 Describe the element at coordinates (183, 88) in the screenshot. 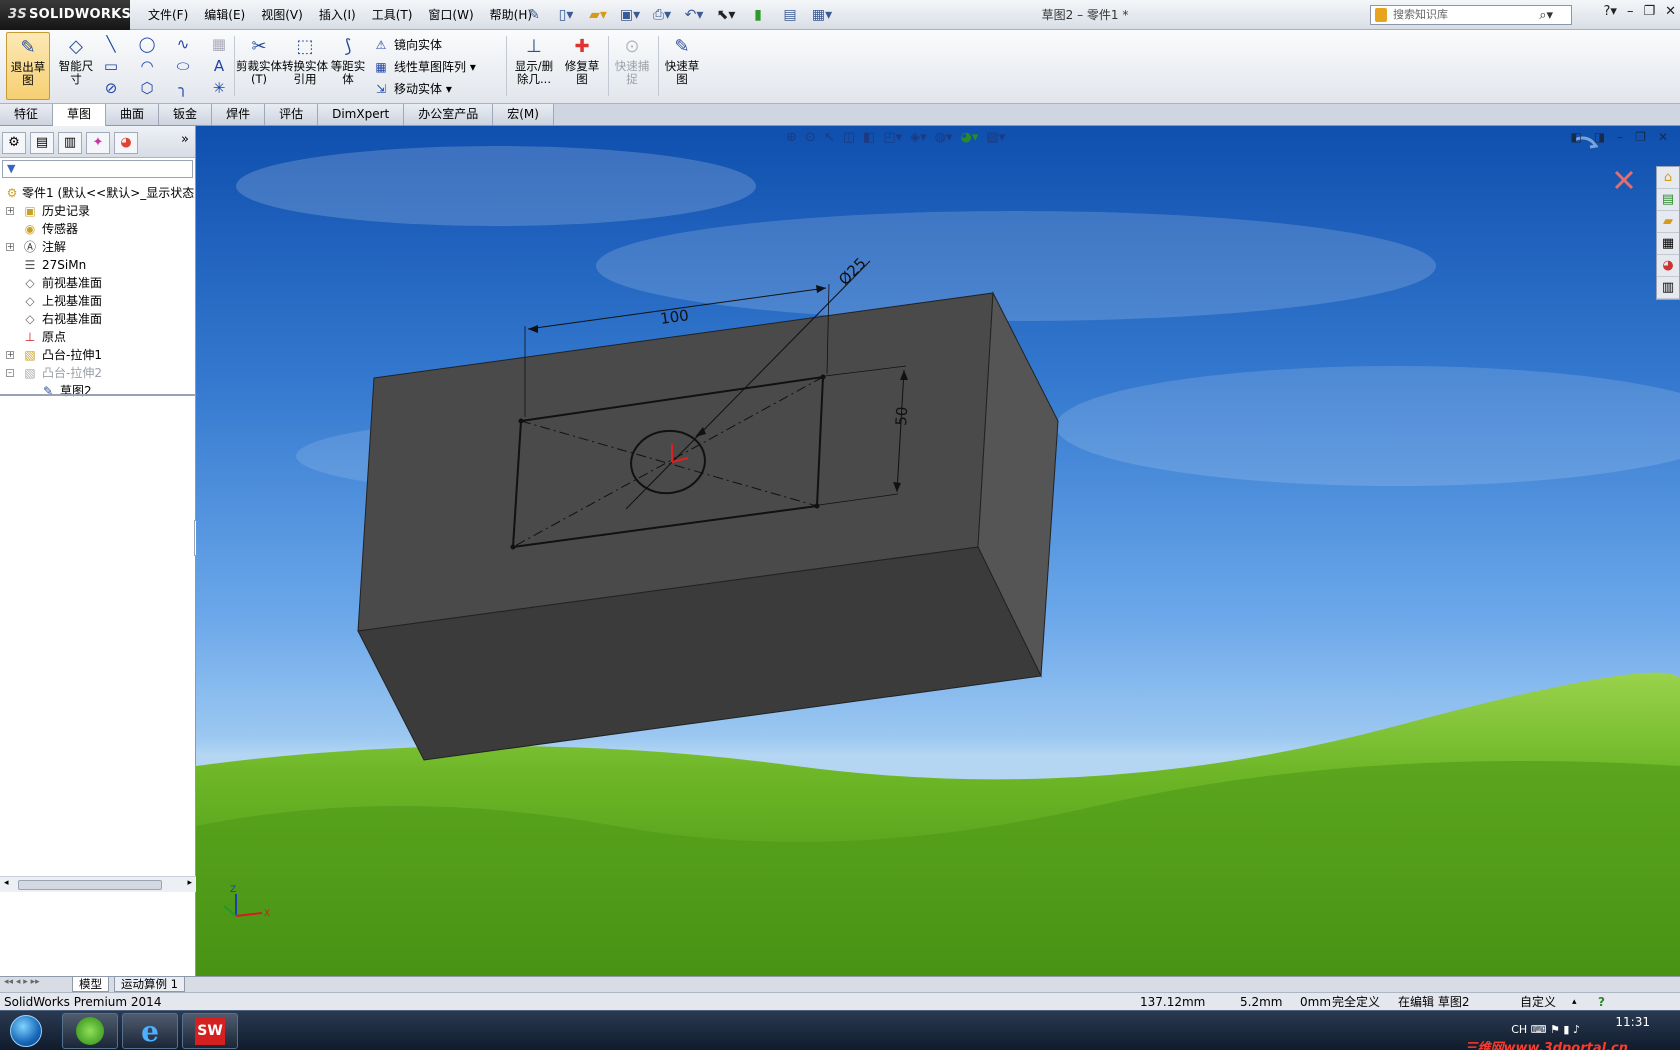

I see `fillet-icon: ╮` at that location.